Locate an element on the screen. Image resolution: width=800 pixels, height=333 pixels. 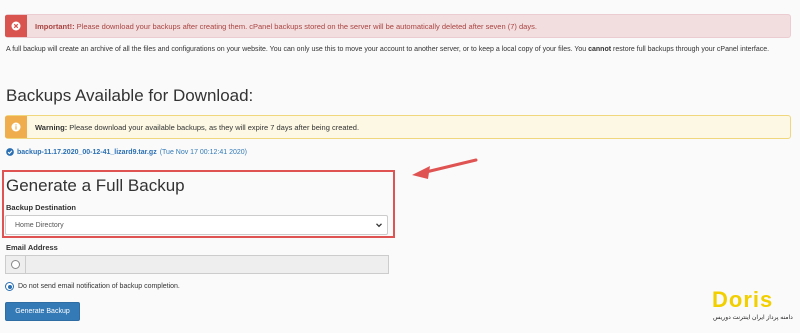
backup-destination-value: Home Directory is located at coordinates (39, 225).